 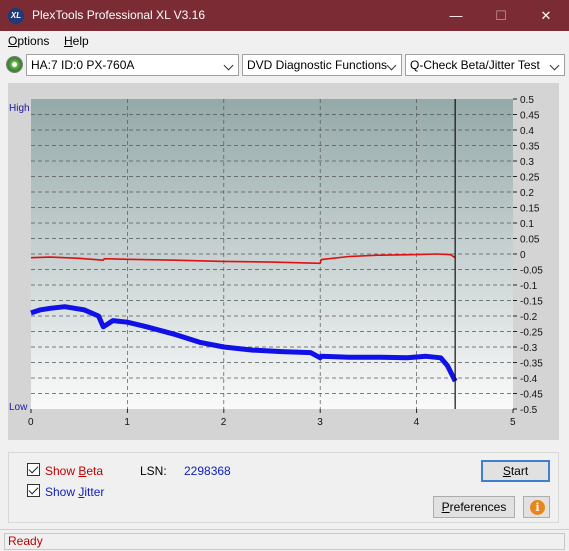 I want to click on window-title: PlexTools Professional XL V3.16, so click(x=118, y=15).